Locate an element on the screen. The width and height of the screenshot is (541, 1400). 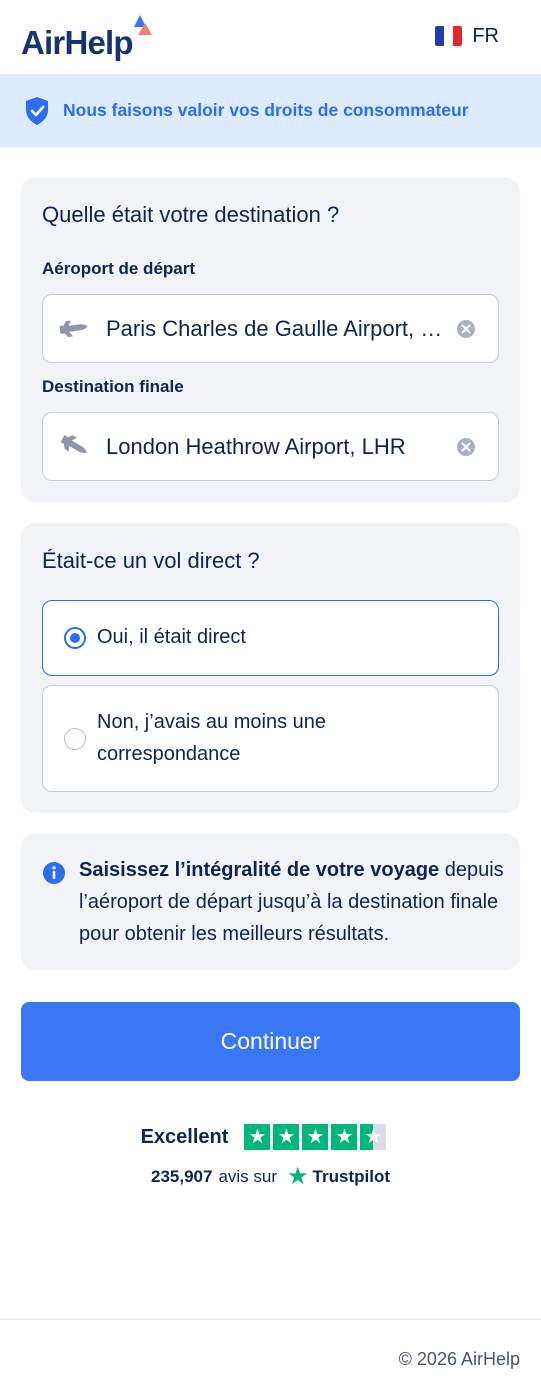
reviews-on-label: avis sur is located at coordinates (248, 1176).